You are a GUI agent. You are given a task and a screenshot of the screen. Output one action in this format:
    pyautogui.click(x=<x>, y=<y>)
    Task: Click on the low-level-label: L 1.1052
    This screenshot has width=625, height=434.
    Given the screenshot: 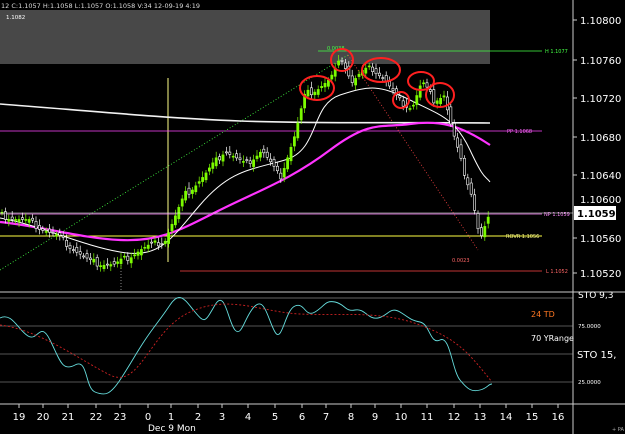 What is the action you would take?
    pyautogui.click(x=557, y=272)
    